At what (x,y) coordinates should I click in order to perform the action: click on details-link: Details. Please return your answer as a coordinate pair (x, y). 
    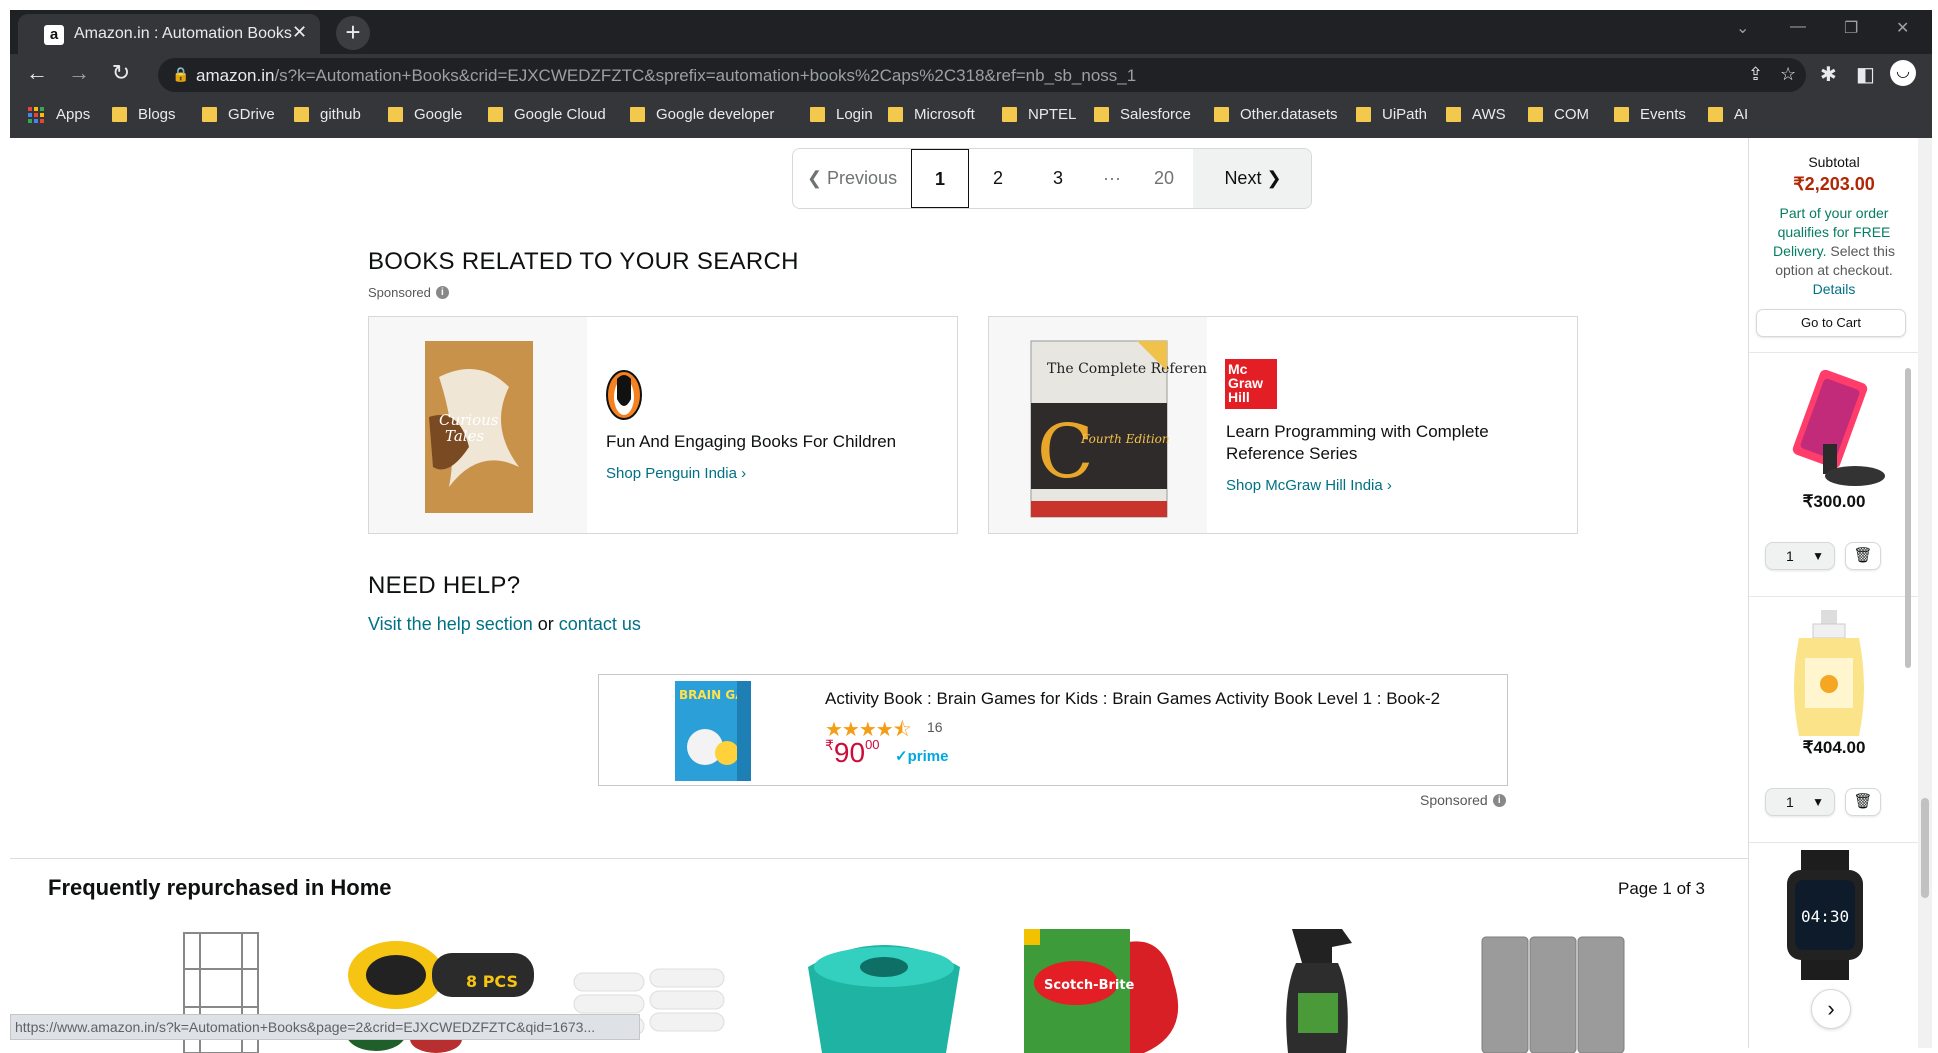
    Looking at the image, I should click on (1834, 289).